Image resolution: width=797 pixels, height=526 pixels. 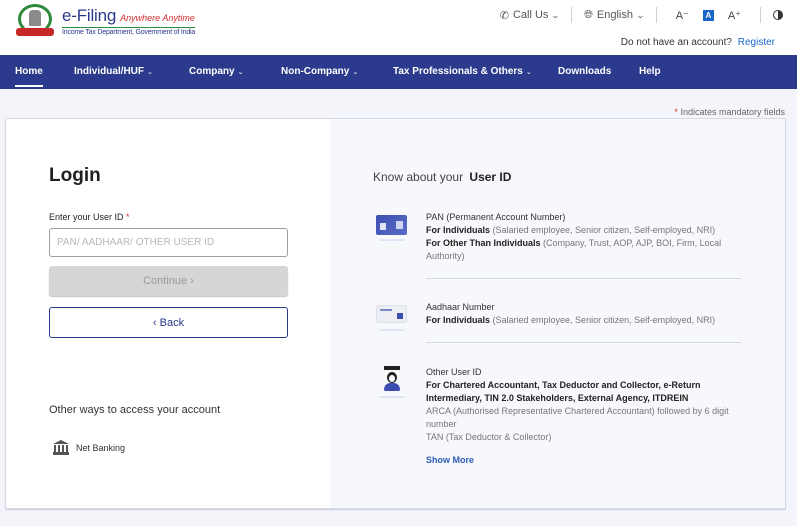 I want to click on info-heading: Know about your User ID, so click(x=442, y=177).